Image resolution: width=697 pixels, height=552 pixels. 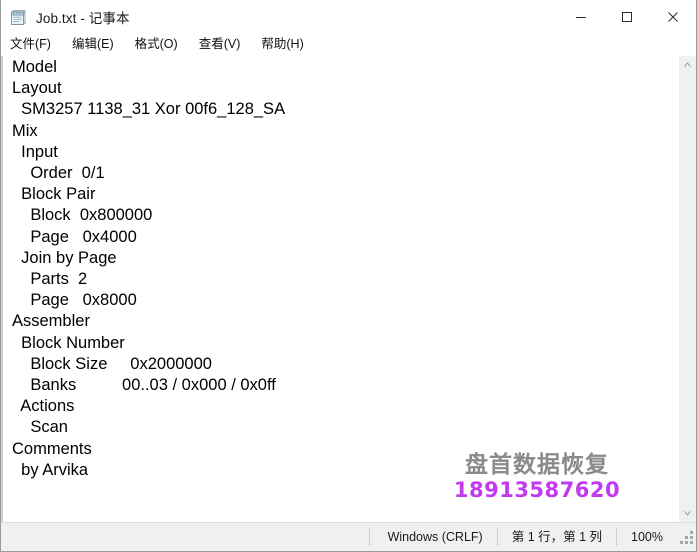 I want to click on menu-view: 查看(V), so click(x=224, y=44).